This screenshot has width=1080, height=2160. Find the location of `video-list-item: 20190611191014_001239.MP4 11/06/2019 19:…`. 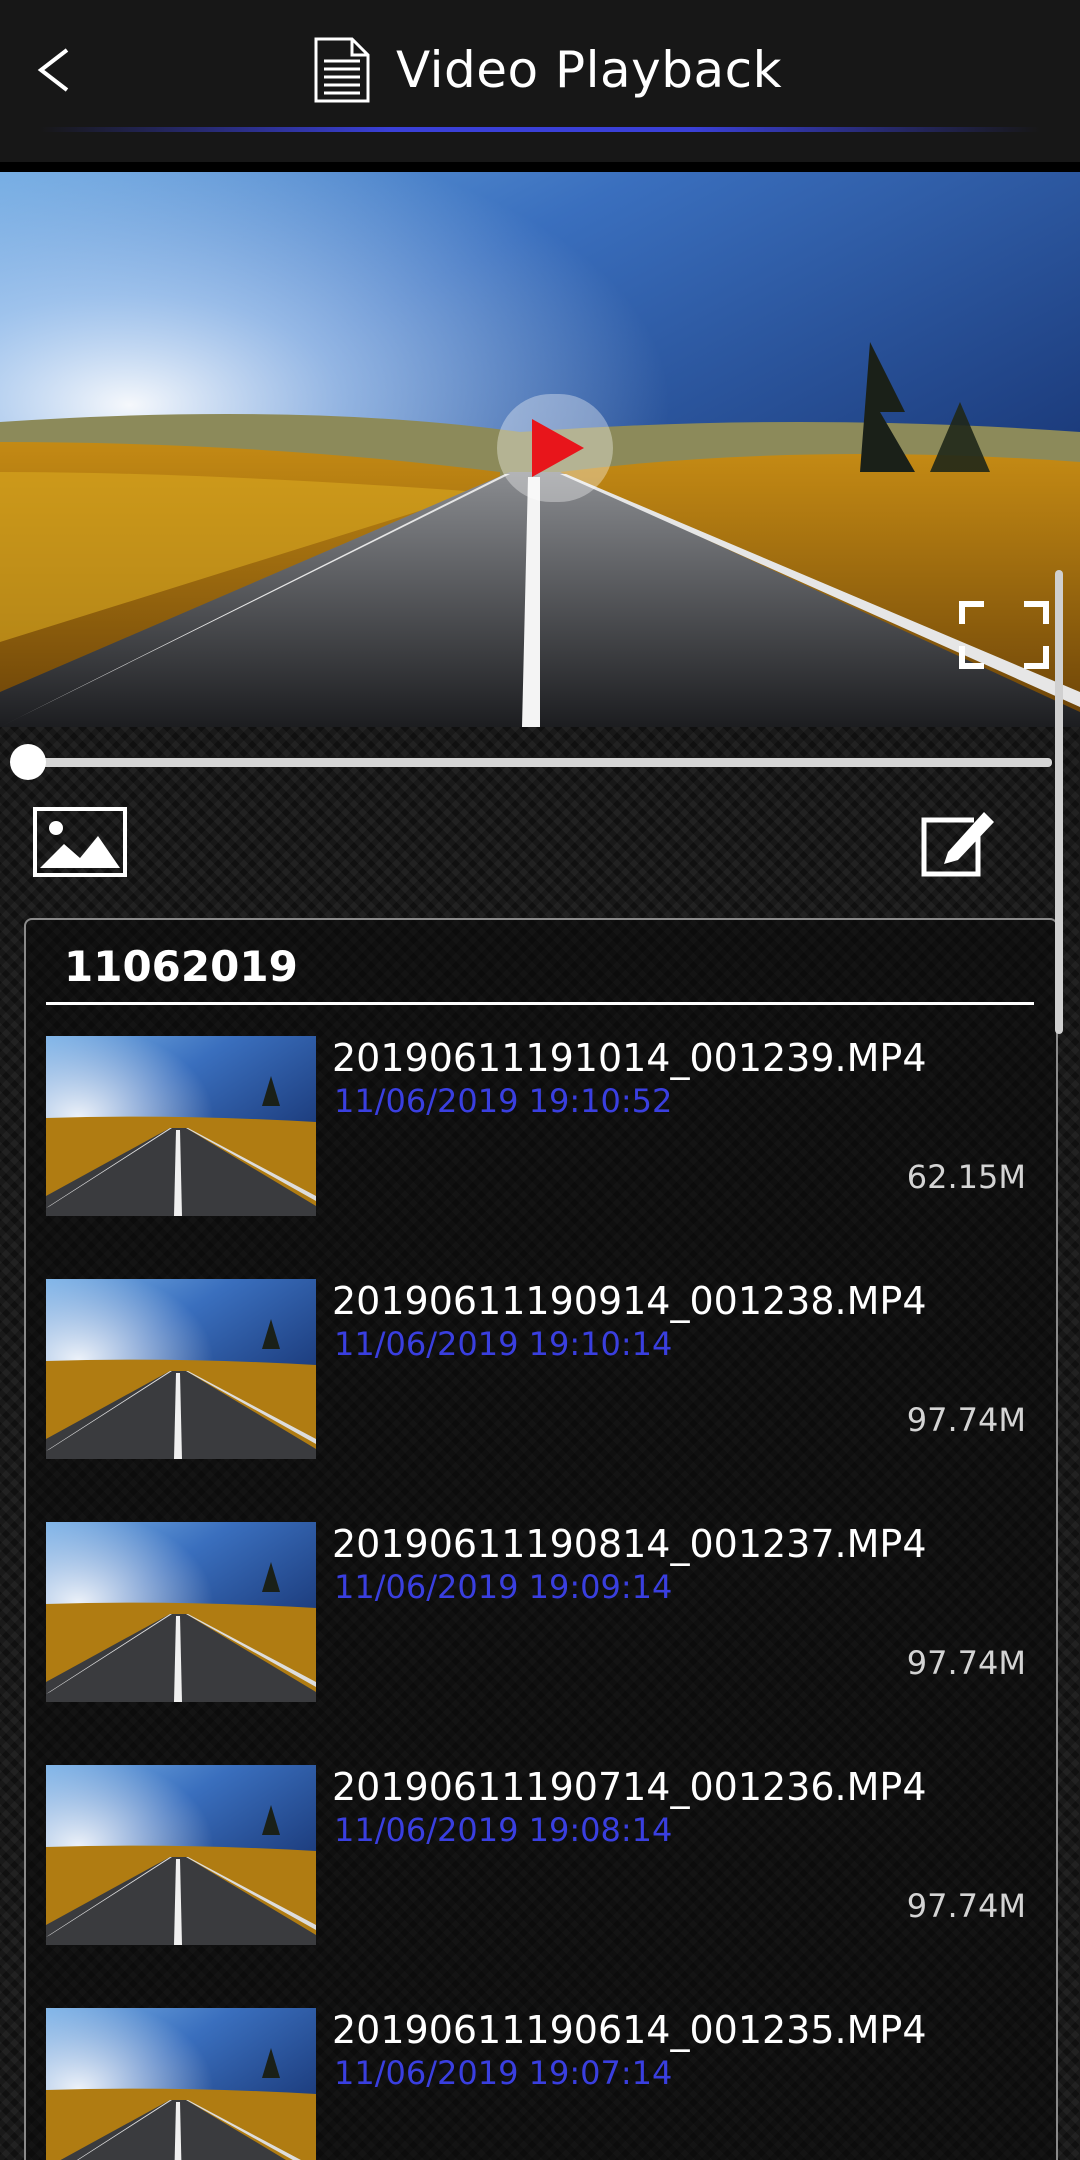

video-list-item: 20190611191014_001239.MP4 11/06/2019 19:… is located at coordinates (541, 1139).